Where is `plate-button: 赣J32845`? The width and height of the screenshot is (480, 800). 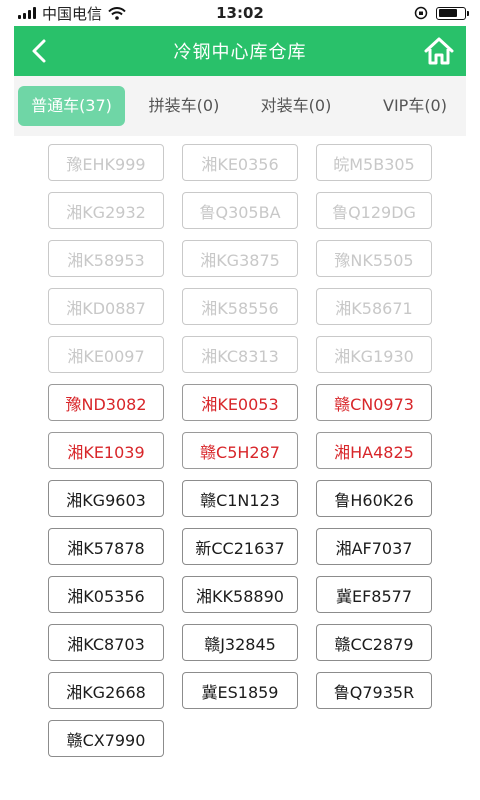 plate-button: 赣J32845 is located at coordinates (240, 642).